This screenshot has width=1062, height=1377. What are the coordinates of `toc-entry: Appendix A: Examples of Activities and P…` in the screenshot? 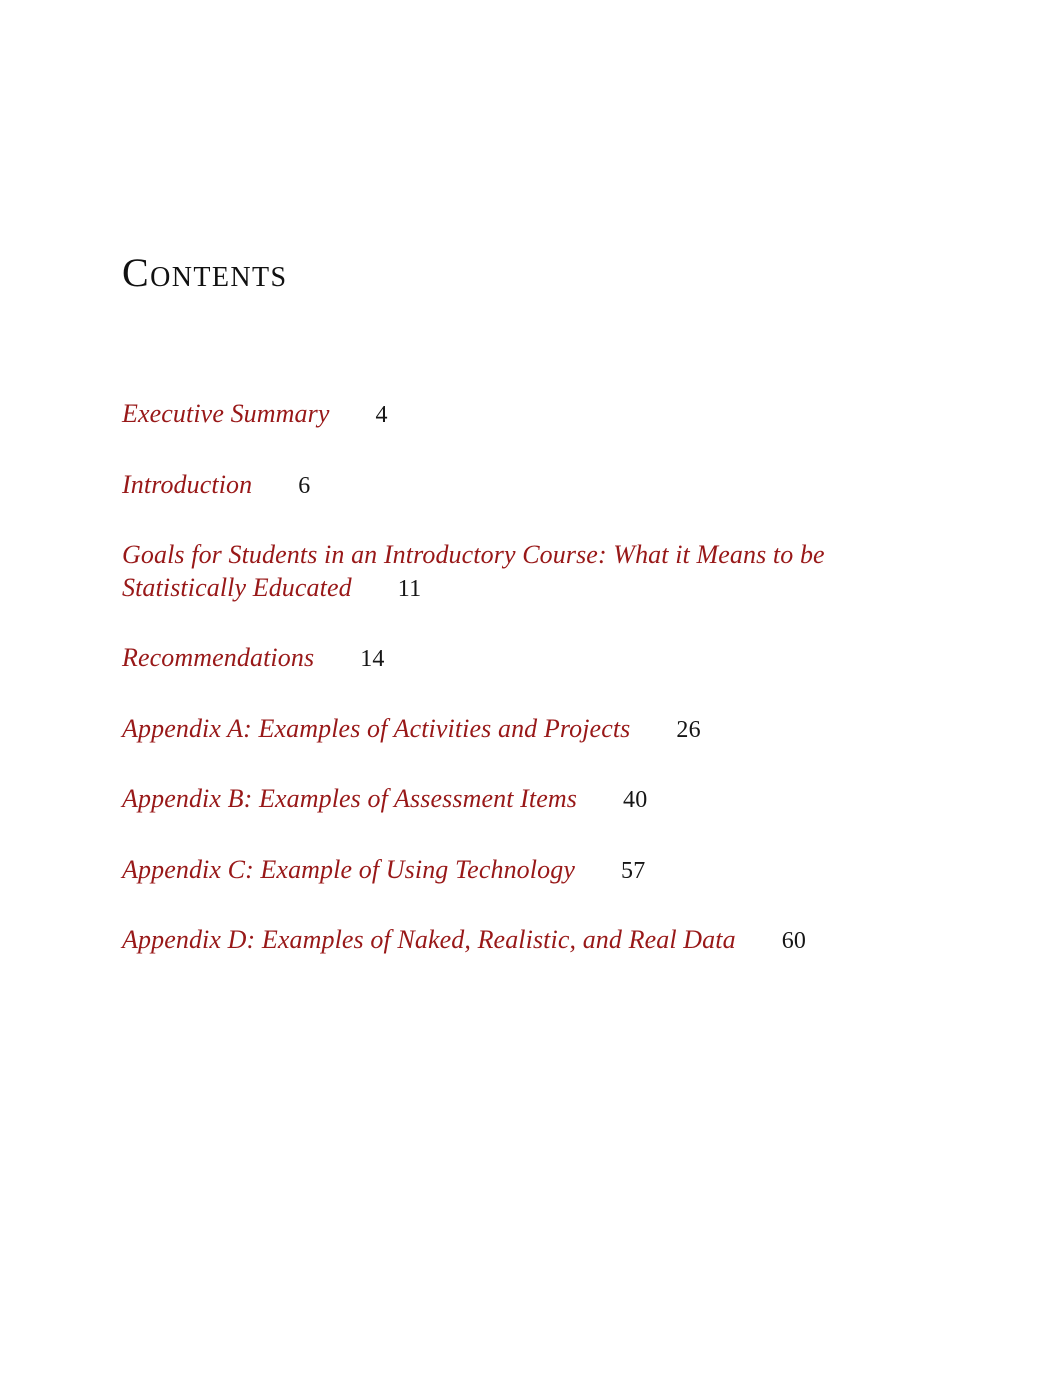 It's located at (531, 729).